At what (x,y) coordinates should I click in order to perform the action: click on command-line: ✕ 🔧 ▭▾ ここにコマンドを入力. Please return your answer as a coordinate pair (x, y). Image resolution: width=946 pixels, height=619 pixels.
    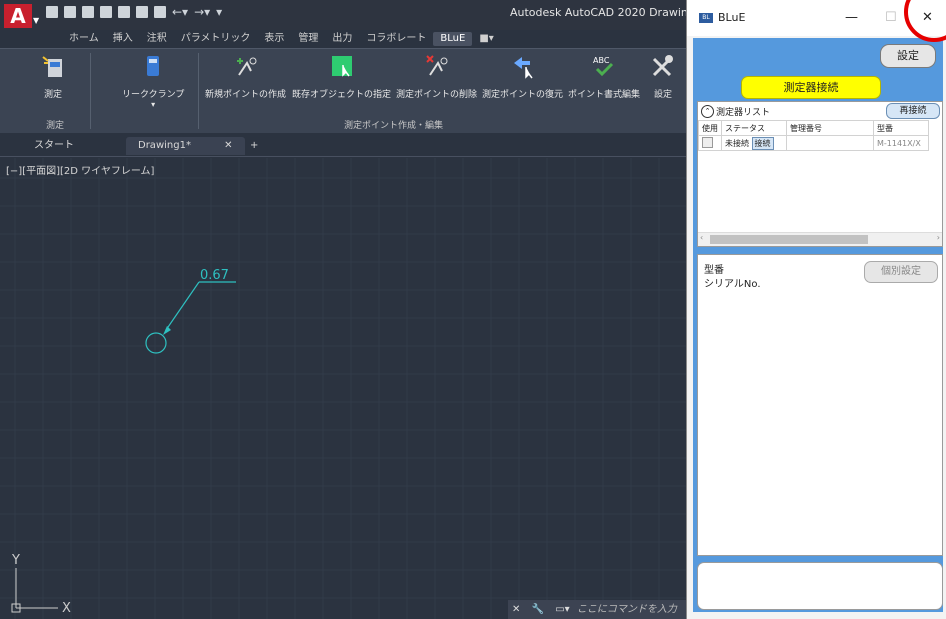
    Looking at the image, I should click on (597, 609).